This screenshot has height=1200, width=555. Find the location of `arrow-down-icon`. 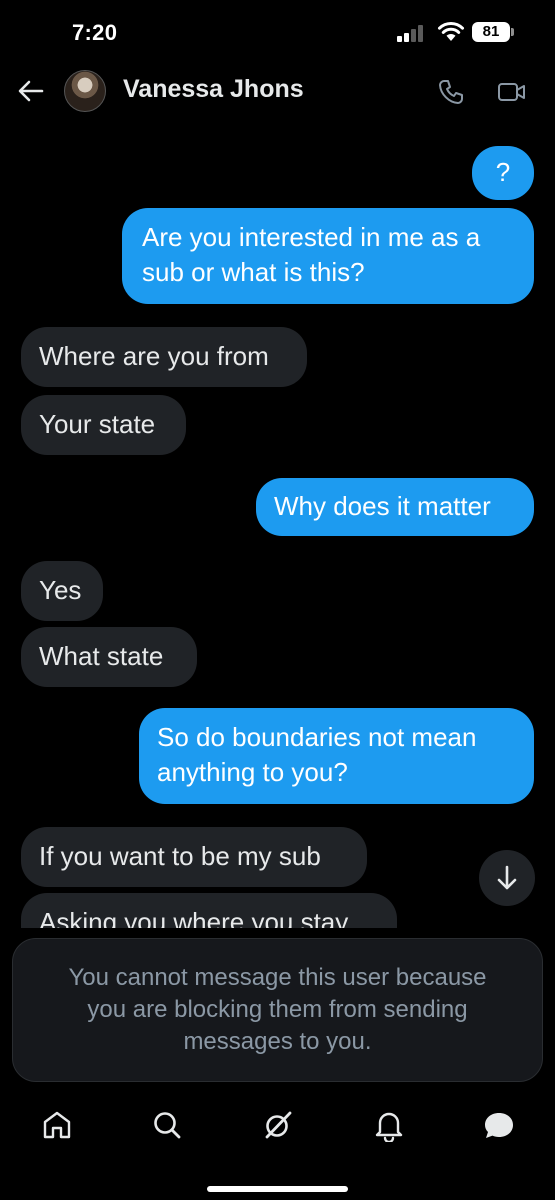

arrow-down-icon is located at coordinates (507, 877).